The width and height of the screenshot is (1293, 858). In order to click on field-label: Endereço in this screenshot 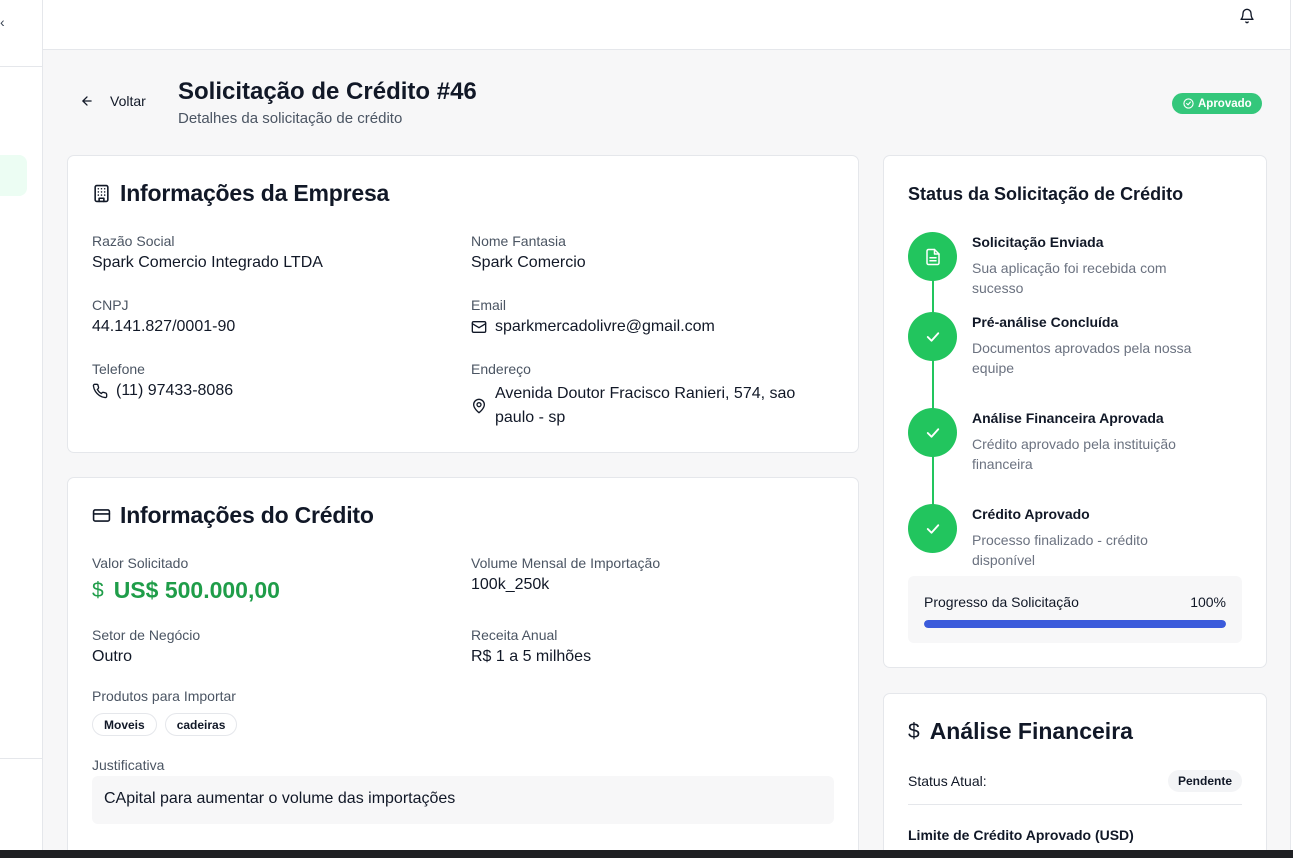, I will do `click(501, 369)`.